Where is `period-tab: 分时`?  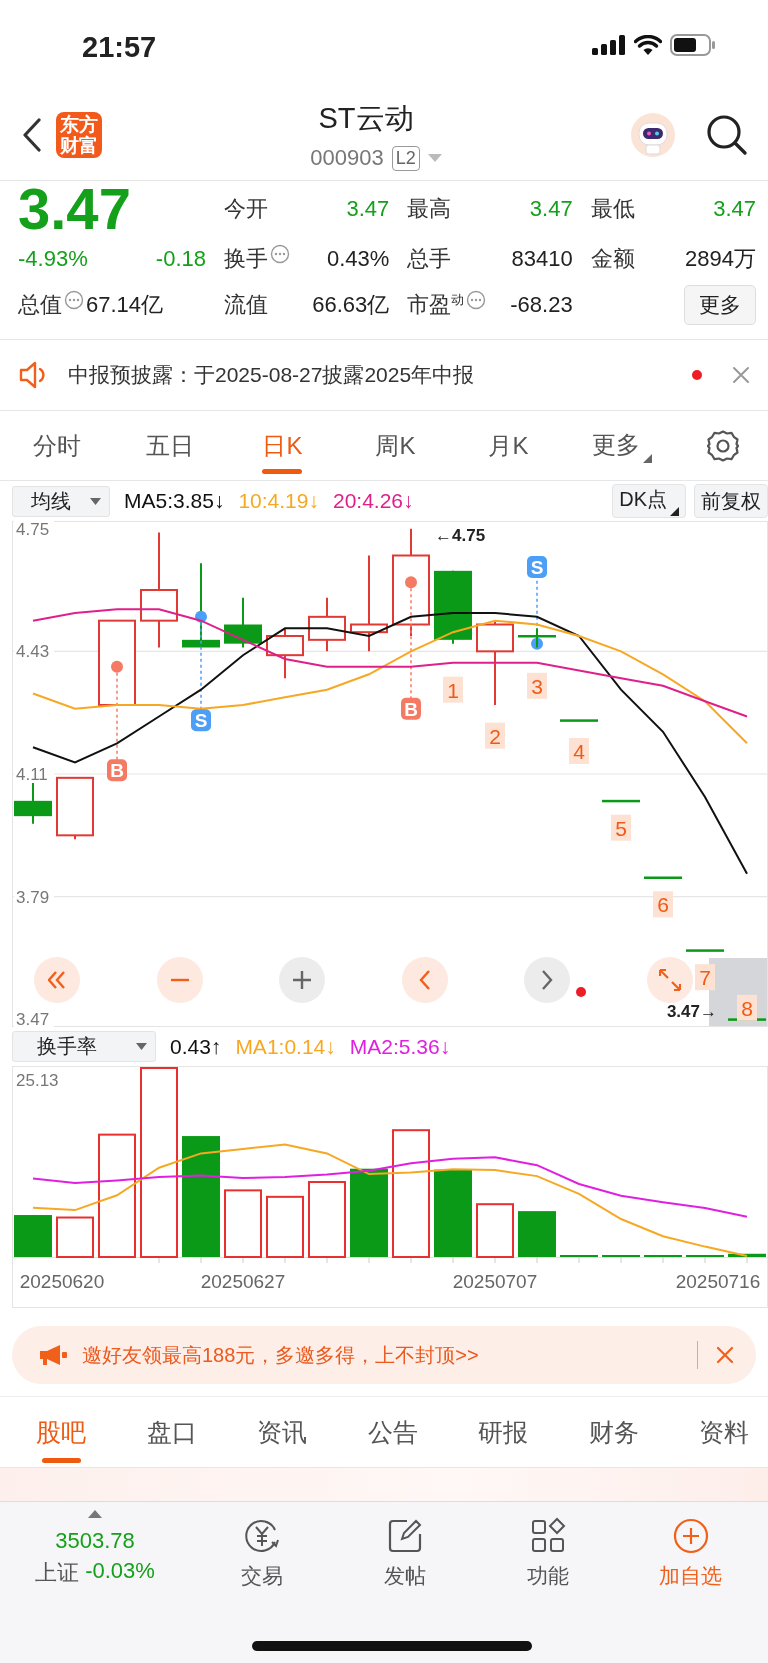 period-tab: 分时 is located at coordinates (56, 445).